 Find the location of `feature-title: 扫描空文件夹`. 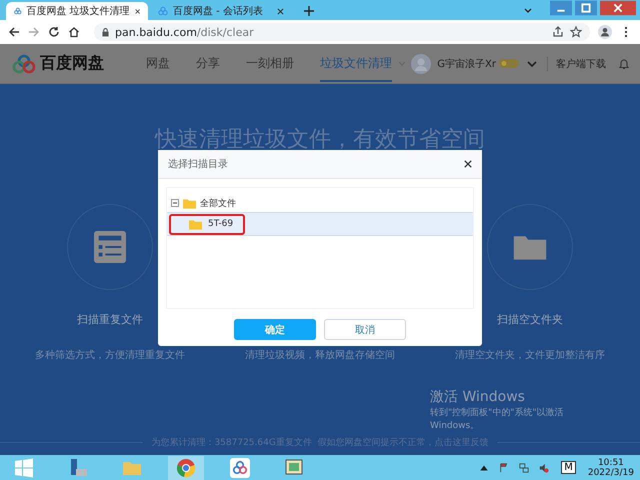

feature-title: 扫描空文件夹 is located at coordinates (530, 319).